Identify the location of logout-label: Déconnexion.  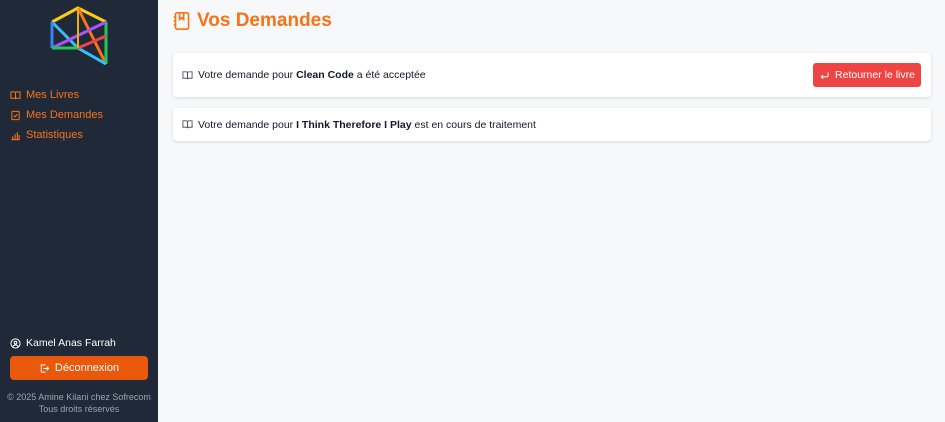
(87, 368).